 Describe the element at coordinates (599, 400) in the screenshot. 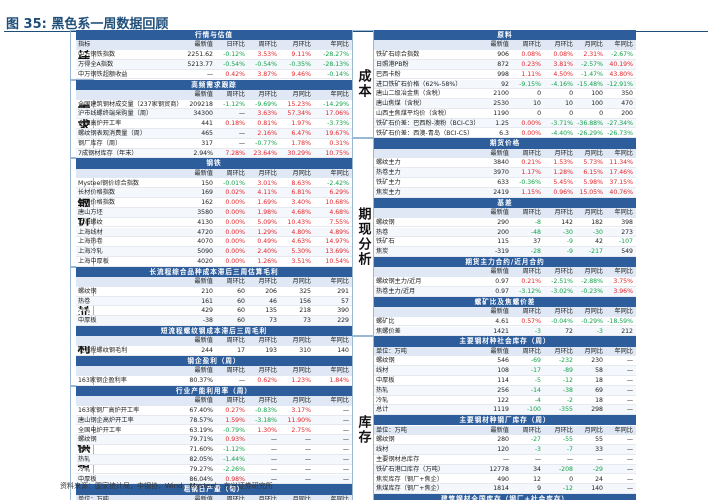

I see `cell-value: 18` at that location.